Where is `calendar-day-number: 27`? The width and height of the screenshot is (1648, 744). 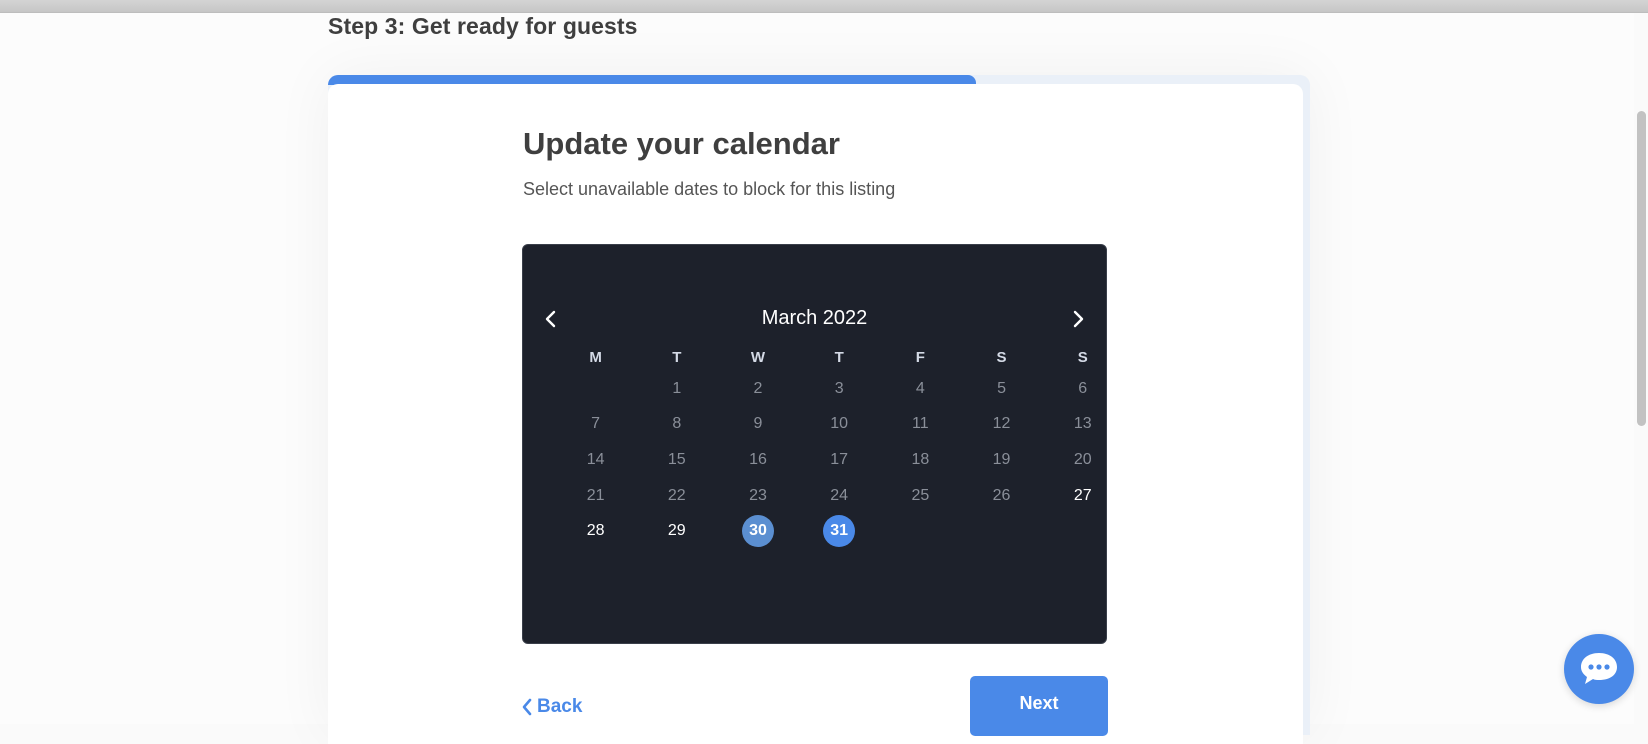
calendar-day-number: 27 is located at coordinates (1082, 495).